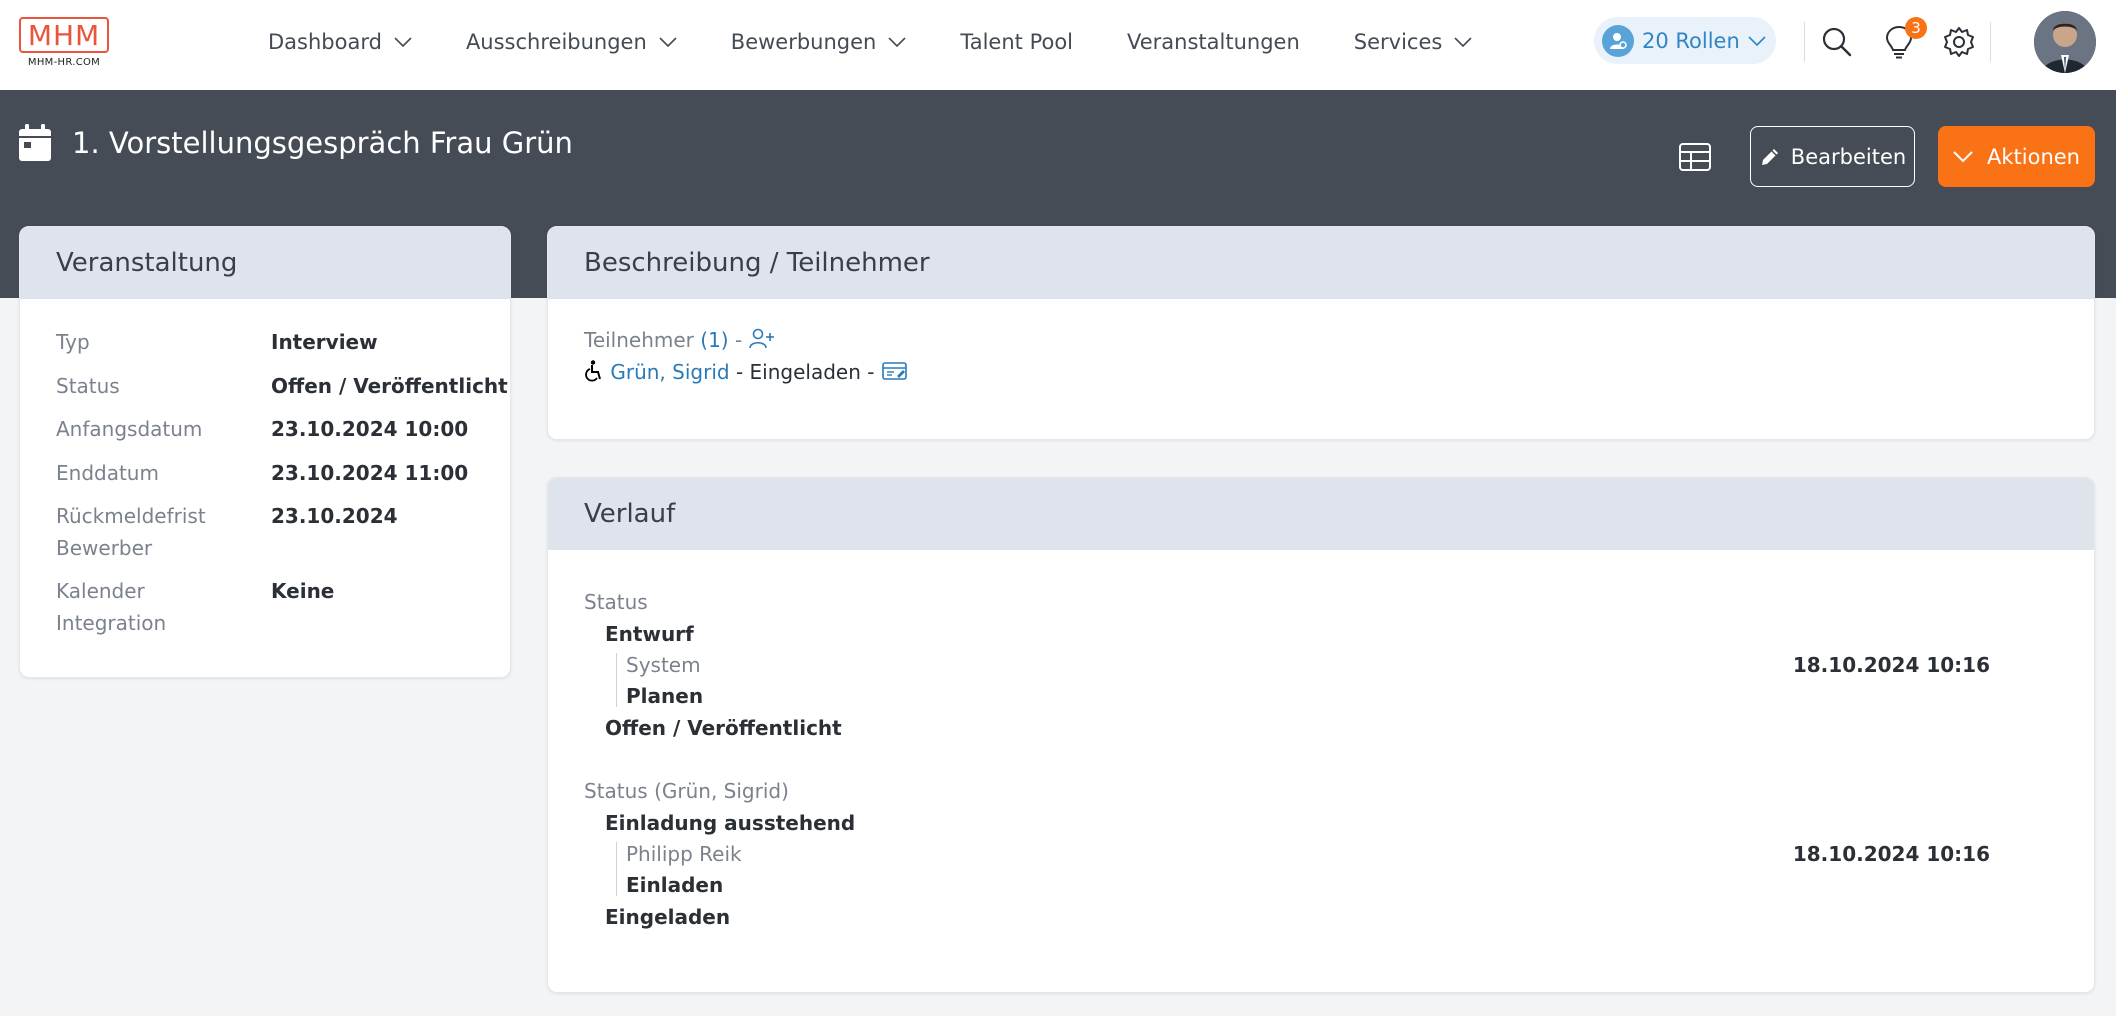  Describe the element at coordinates (1848, 156) in the screenshot. I see `edit-button-label: Bearbeiten` at that location.